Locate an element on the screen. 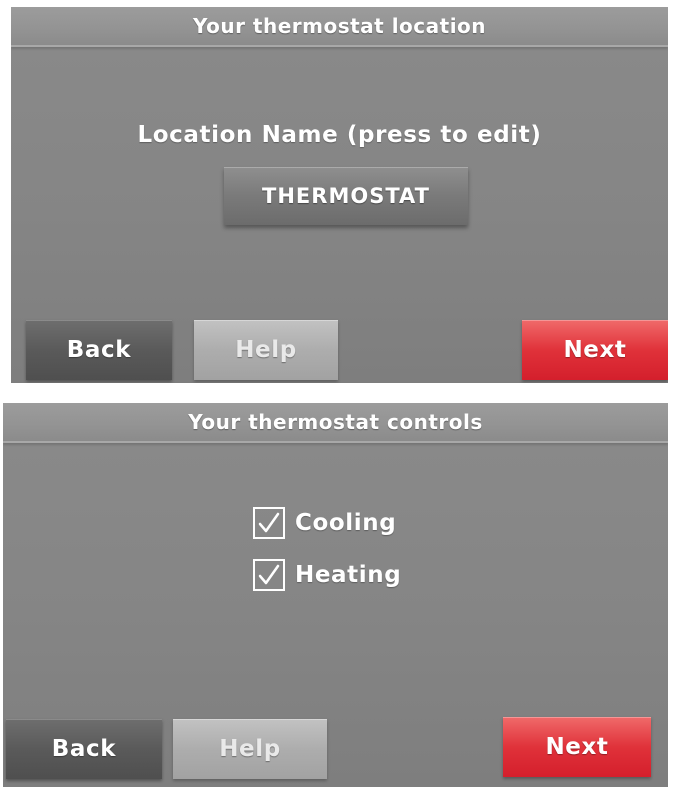  cooling-checkbox is located at coordinates (269, 523).